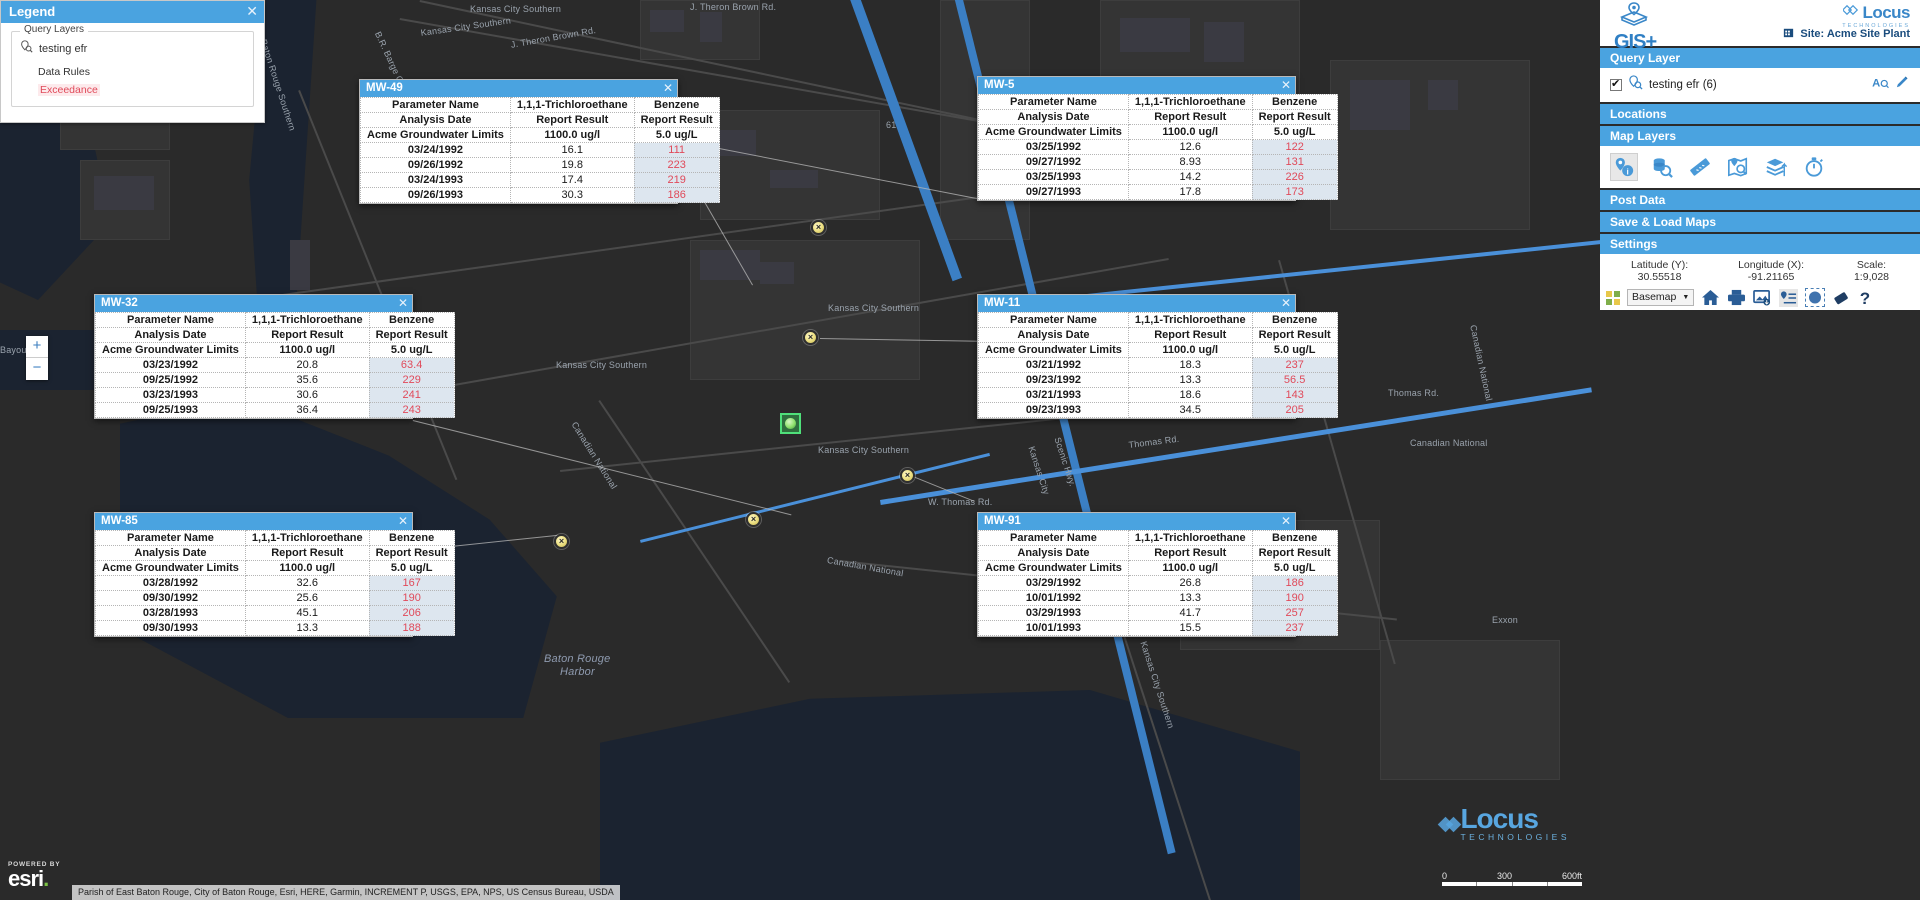 The width and height of the screenshot is (1920, 900). I want to click on longitude-label: Longitude (X):, so click(1771, 265).